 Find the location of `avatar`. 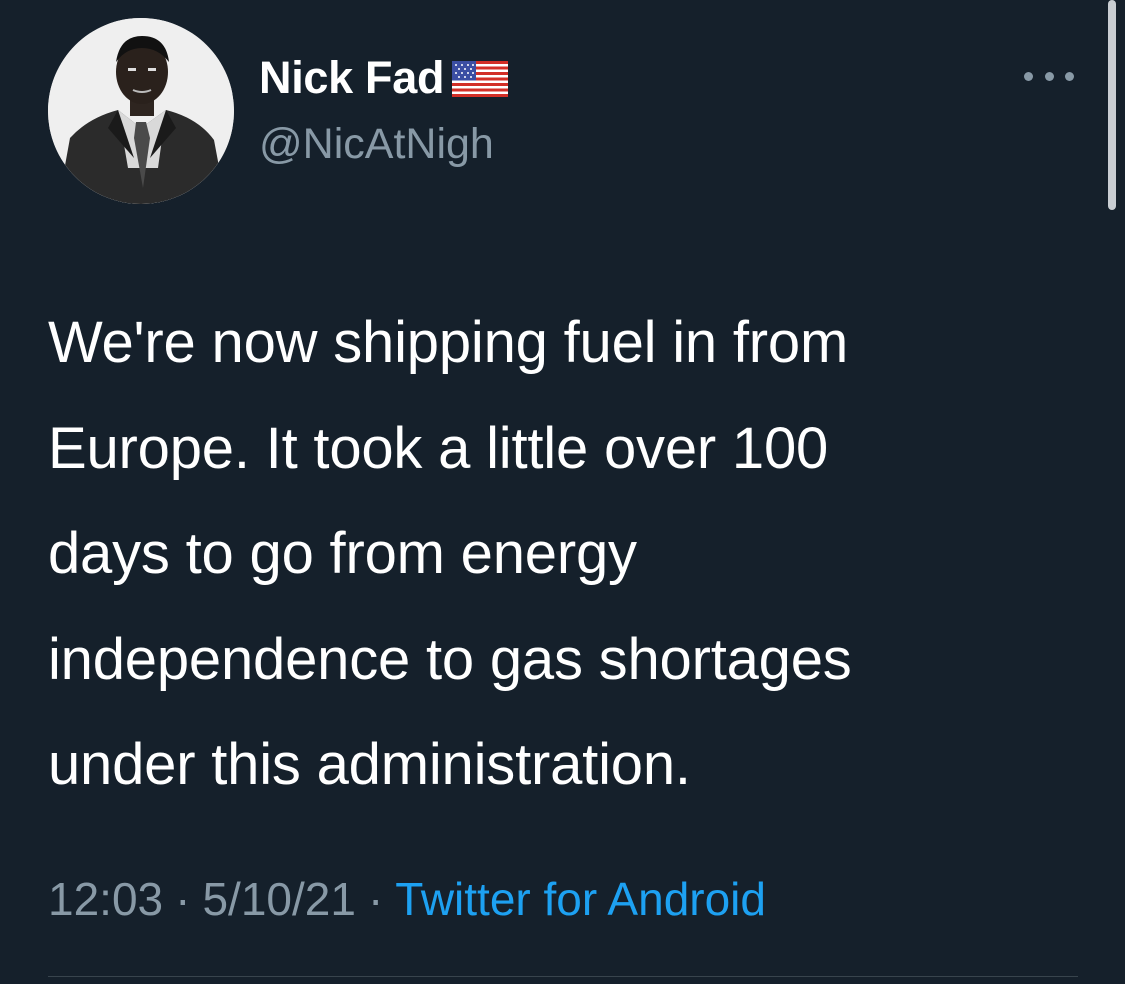

avatar is located at coordinates (141, 111).